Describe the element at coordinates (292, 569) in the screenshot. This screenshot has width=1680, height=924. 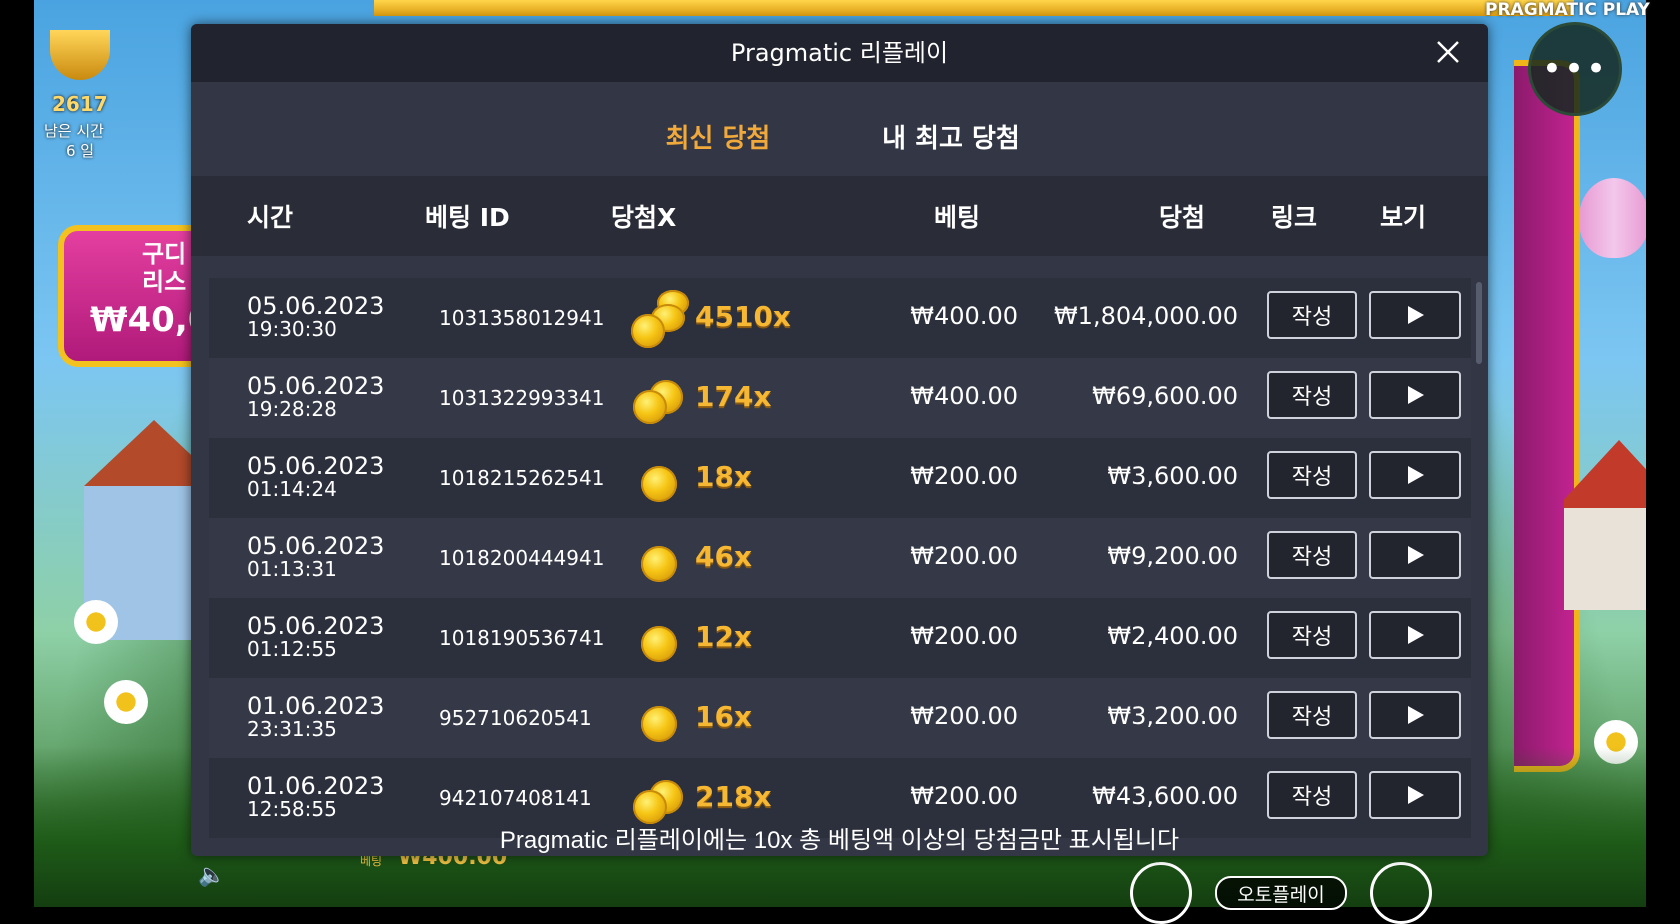
I see `row-time: 01:13:31` at that location.